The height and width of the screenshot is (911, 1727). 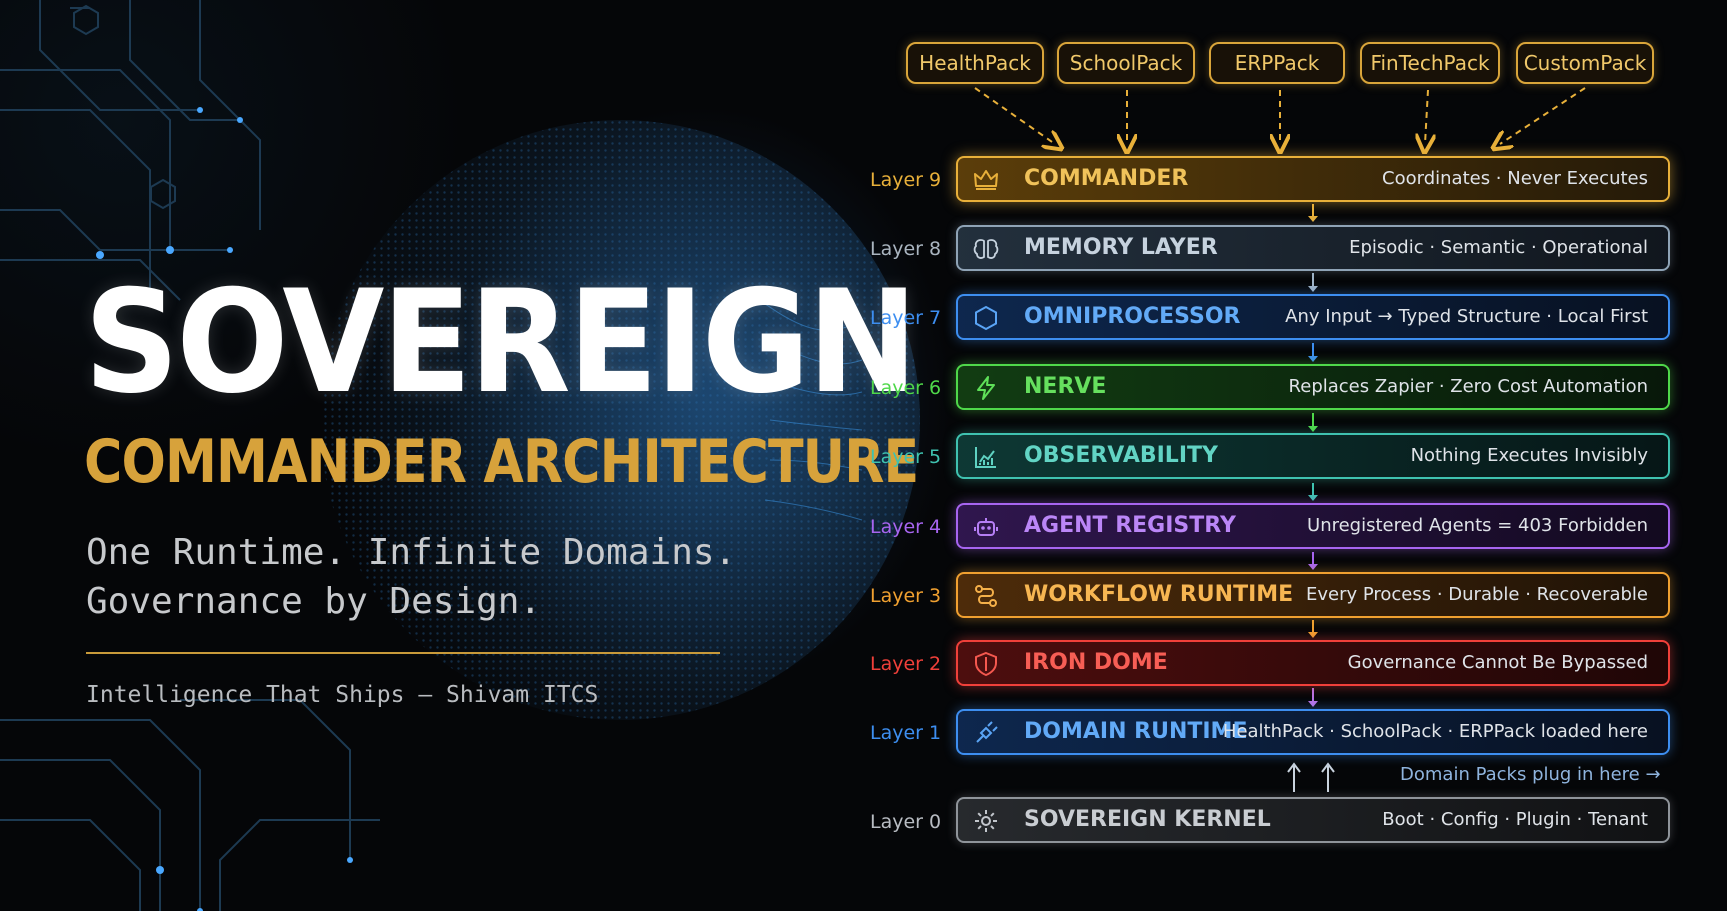 I want to click on plug-note: Domain Packs plug in here →, so click(x=1530, y=774).